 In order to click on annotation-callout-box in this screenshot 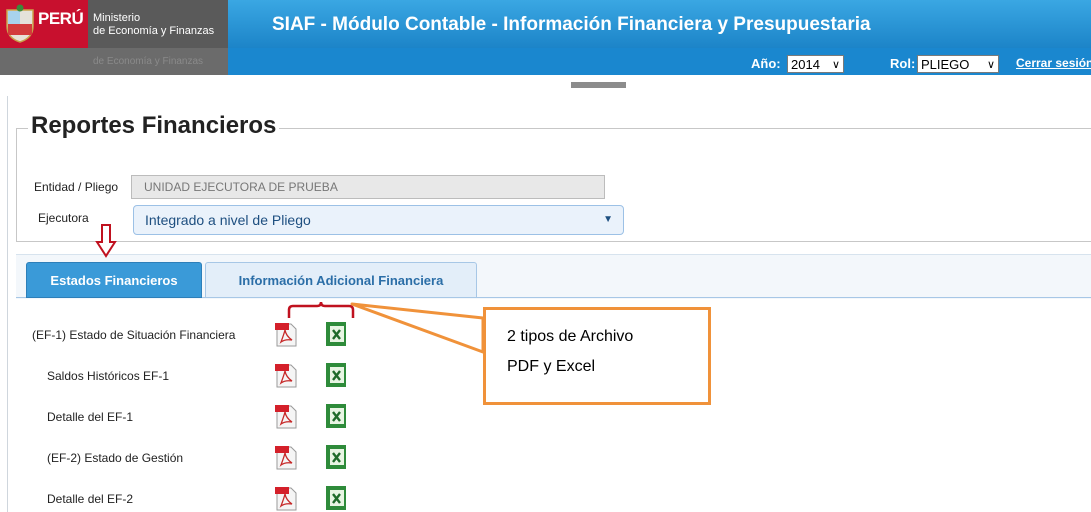, I will do `click(597, 356)`.